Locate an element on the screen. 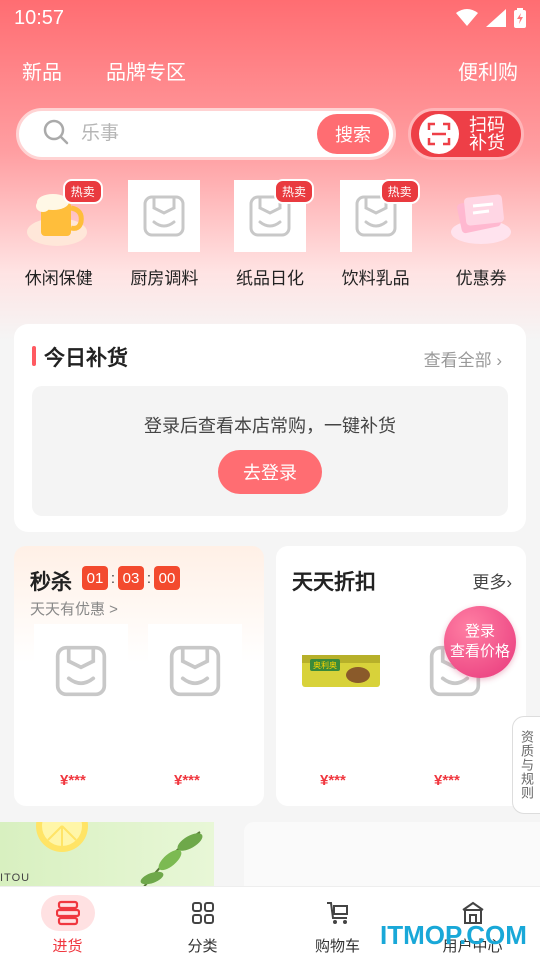 Image resolution: width=540 pixels, height=960 pixels. tab-label: 进货 is located at coordinates (67, 946).